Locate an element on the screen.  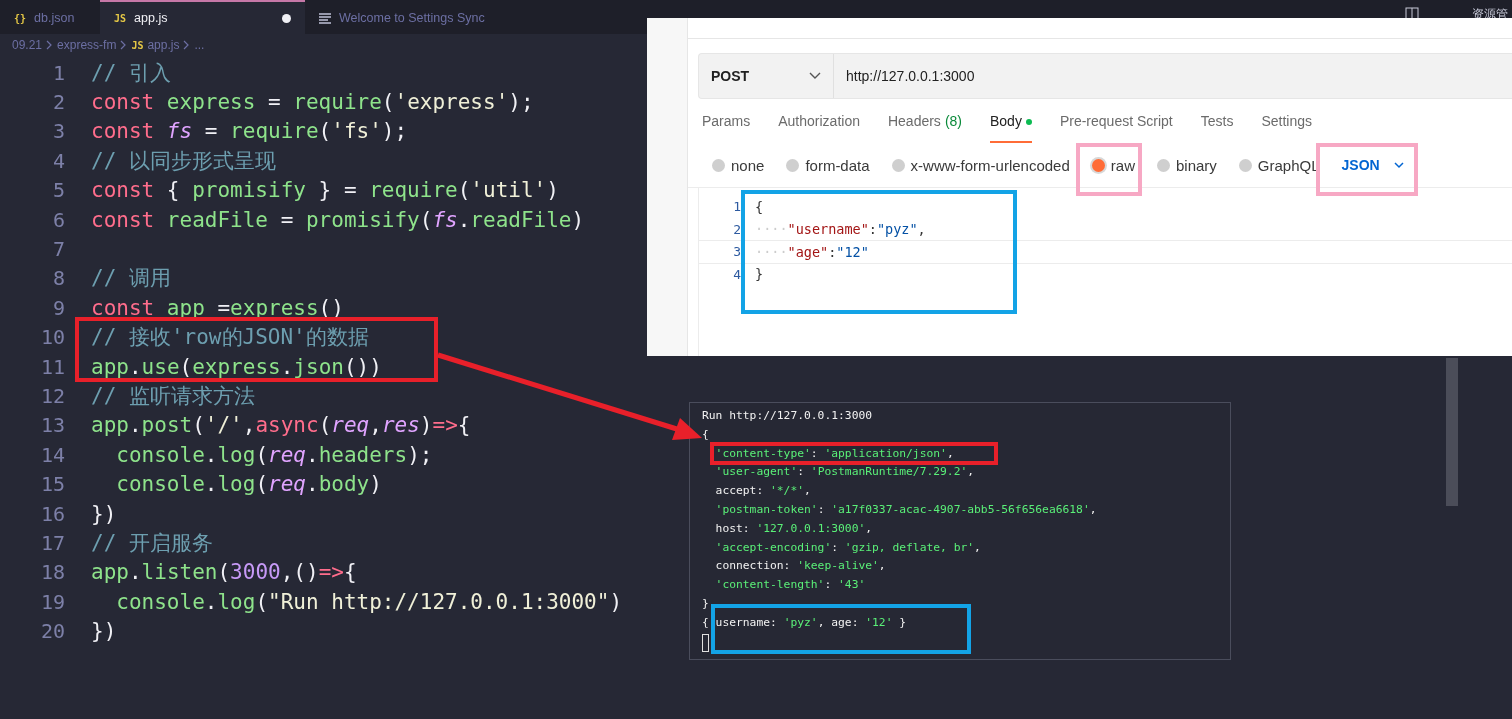
terminal-line: { username: 'pyz', age: '12' } is located at coordinates (805, 622).